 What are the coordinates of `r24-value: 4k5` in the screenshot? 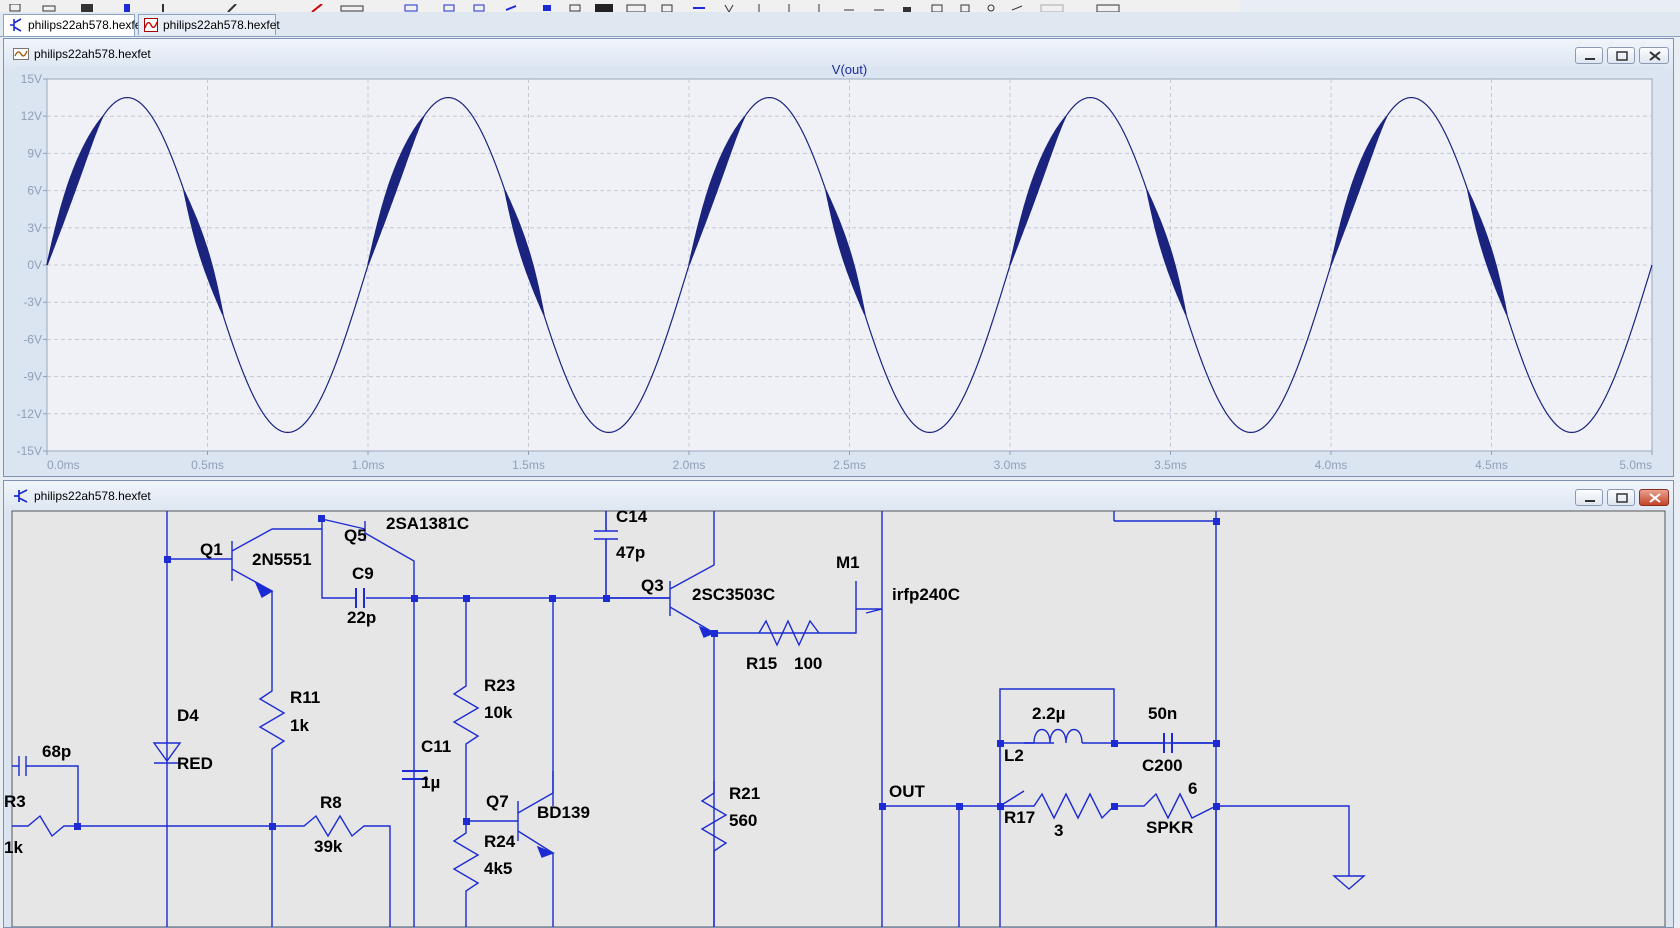 It's located at (498, 868).